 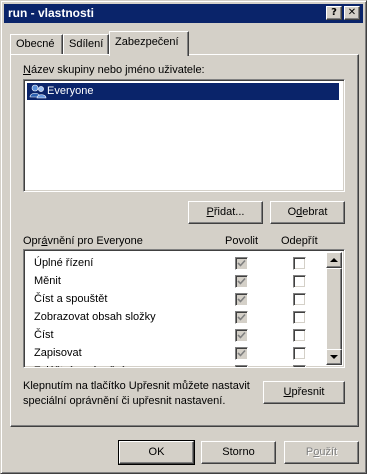 I want to click on permission-name: Číst a spouštět, so click(x=71, y=299).